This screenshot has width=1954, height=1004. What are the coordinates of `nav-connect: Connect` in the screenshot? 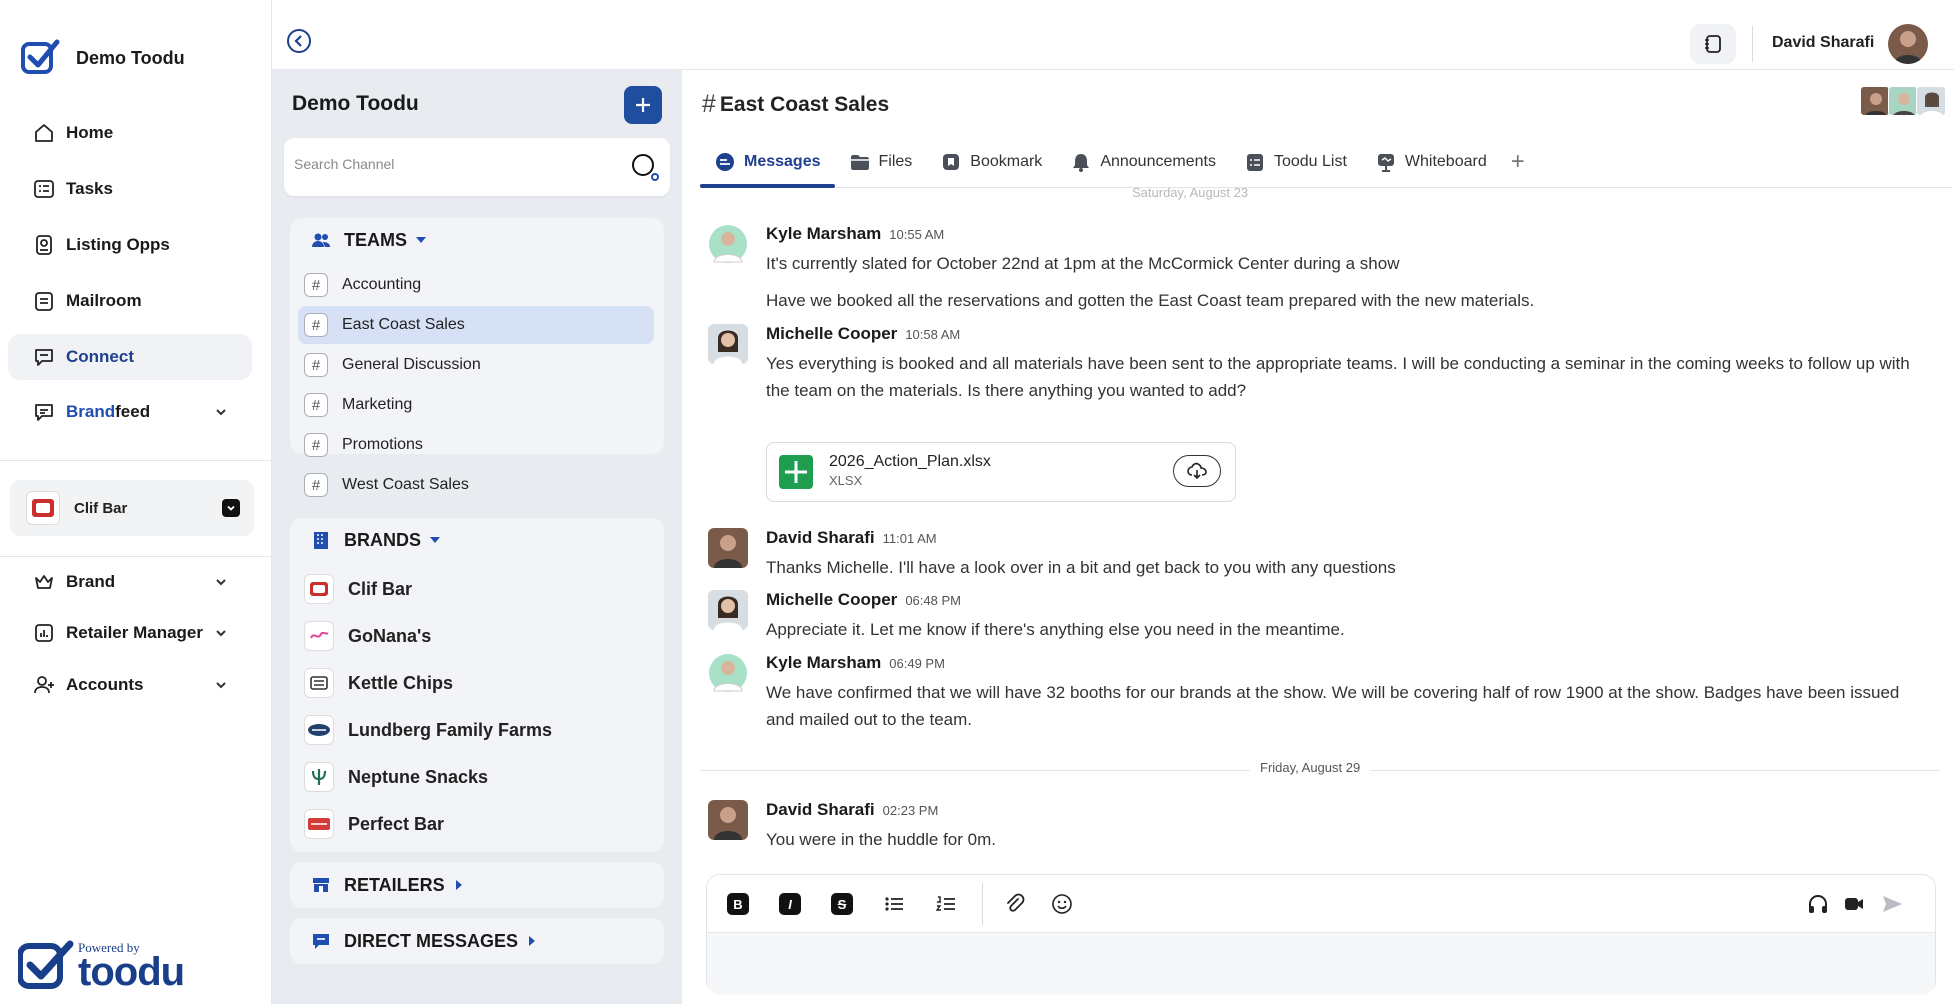 It's located at (130, 357).